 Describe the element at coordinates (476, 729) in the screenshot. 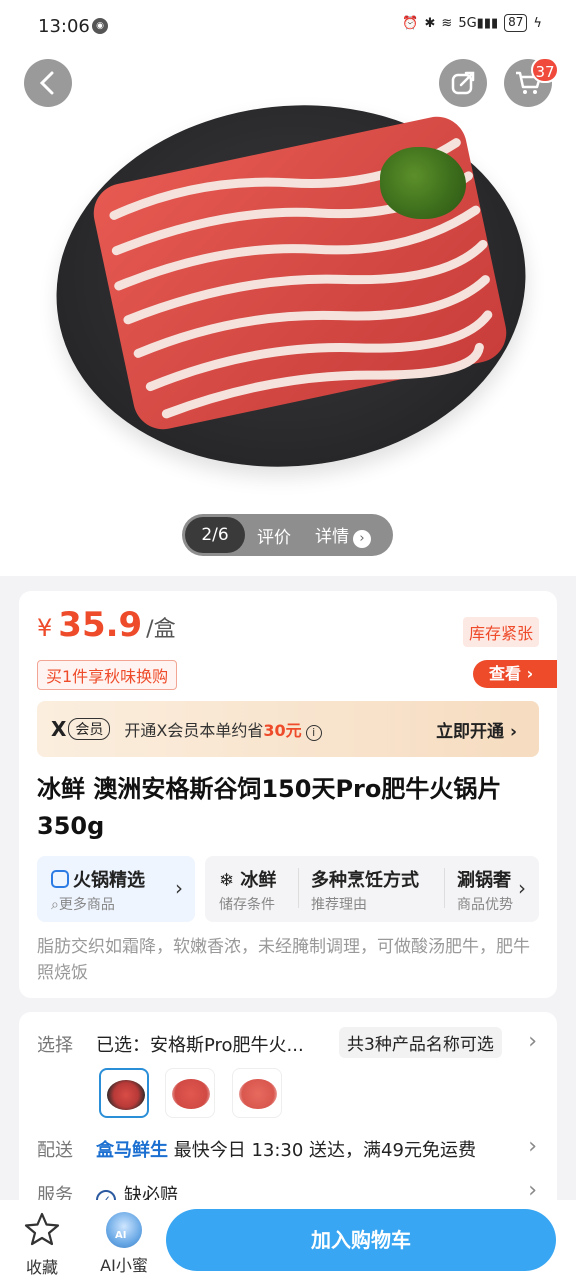

I see `vip-open-button: 立即开通 ›` at that location.